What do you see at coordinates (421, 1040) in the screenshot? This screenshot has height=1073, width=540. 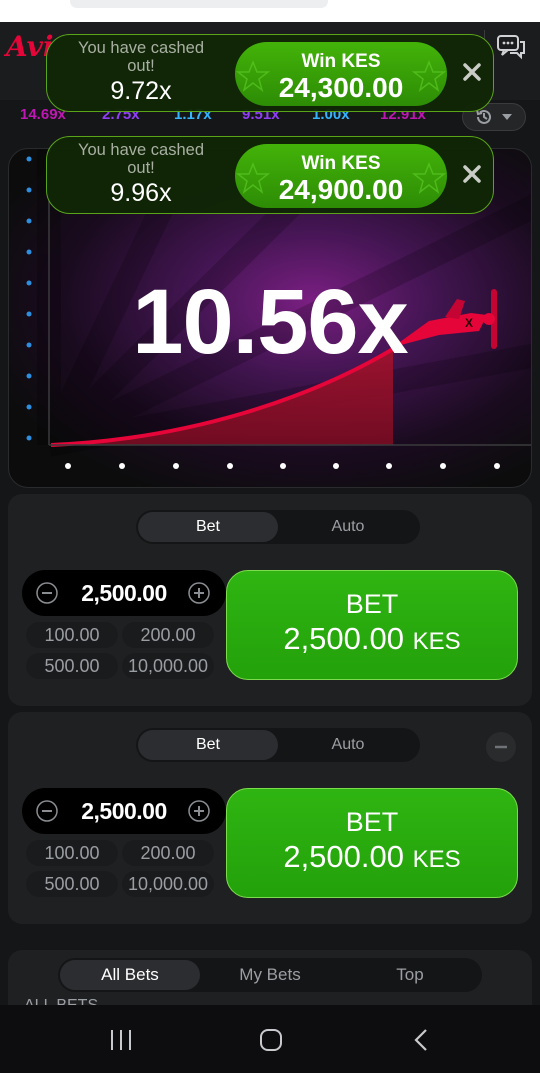 I see `back-icon` at bounding box center [421, 1040].